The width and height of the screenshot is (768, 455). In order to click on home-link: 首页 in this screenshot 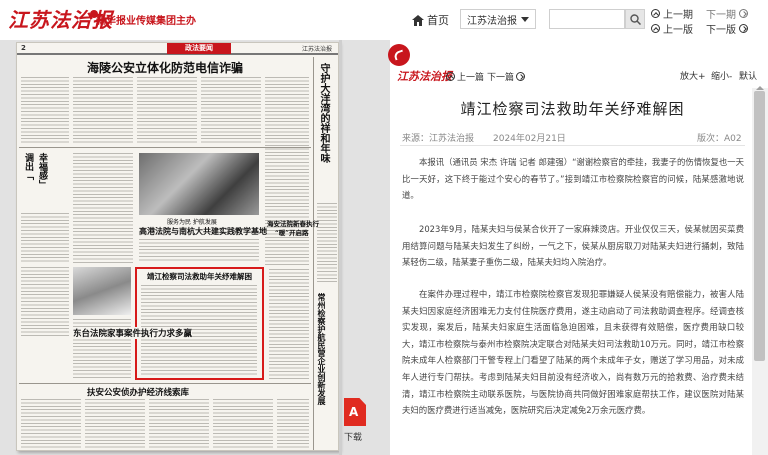, I will do `click(430, 20)`.